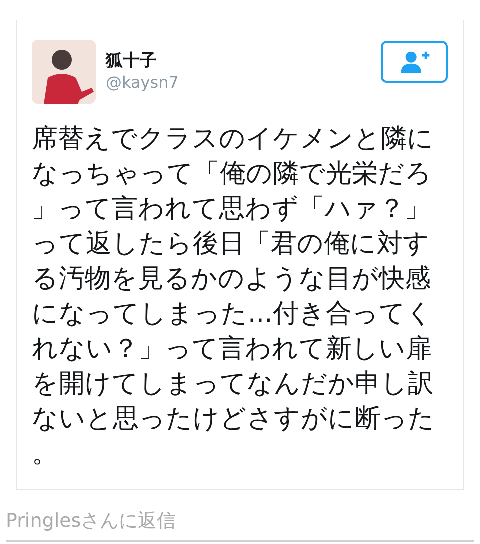  Describe the element at coordinates (64, 72) in the screenshot. I see `avatar` at that location.